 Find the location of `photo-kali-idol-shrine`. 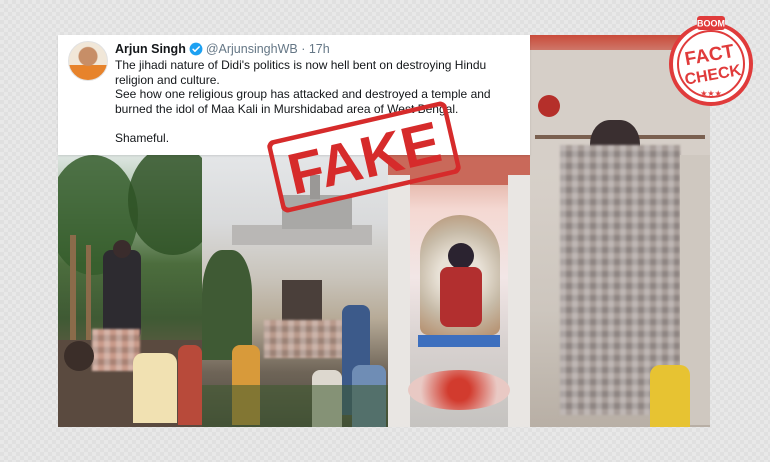

photo-kali-idol-shrine is located at coordinates (459, 291).